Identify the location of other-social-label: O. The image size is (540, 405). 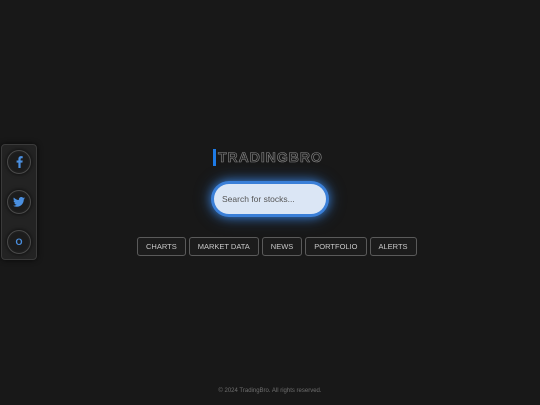
(19, 242).